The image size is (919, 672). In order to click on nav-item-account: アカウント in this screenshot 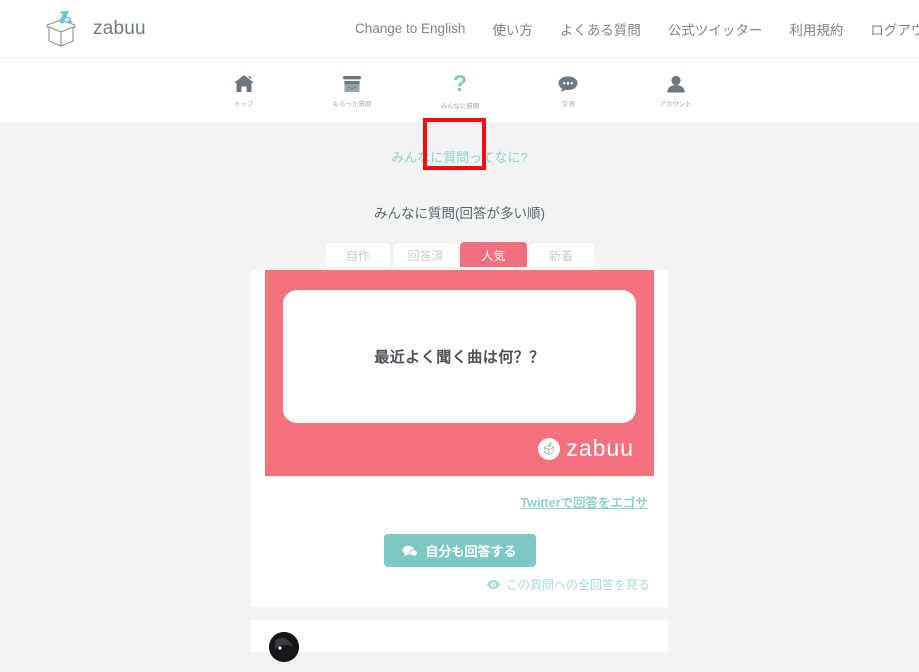, I will do `click(676, 91)`.